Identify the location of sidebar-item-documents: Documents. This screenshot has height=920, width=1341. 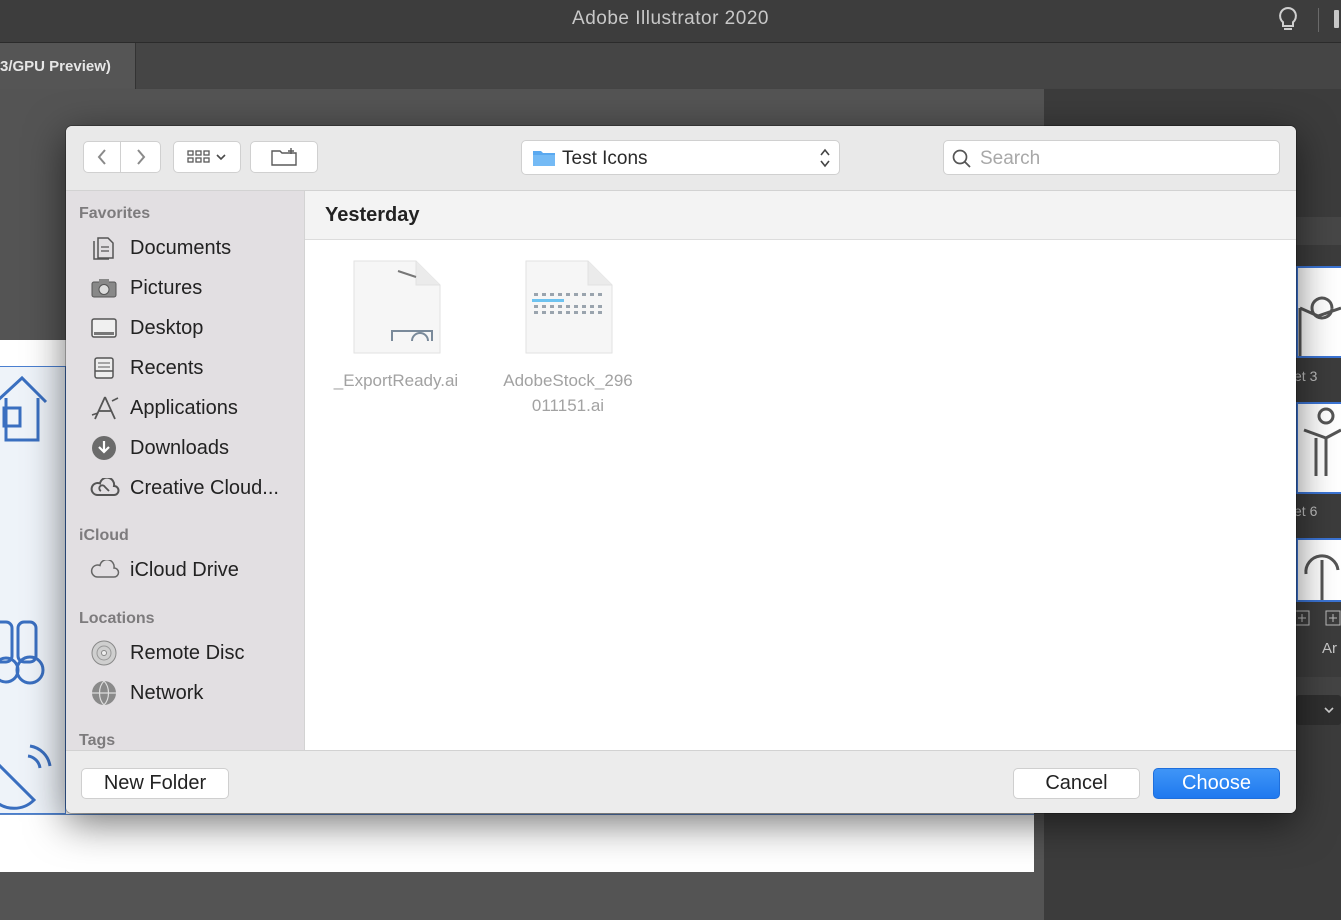
(195, 248).